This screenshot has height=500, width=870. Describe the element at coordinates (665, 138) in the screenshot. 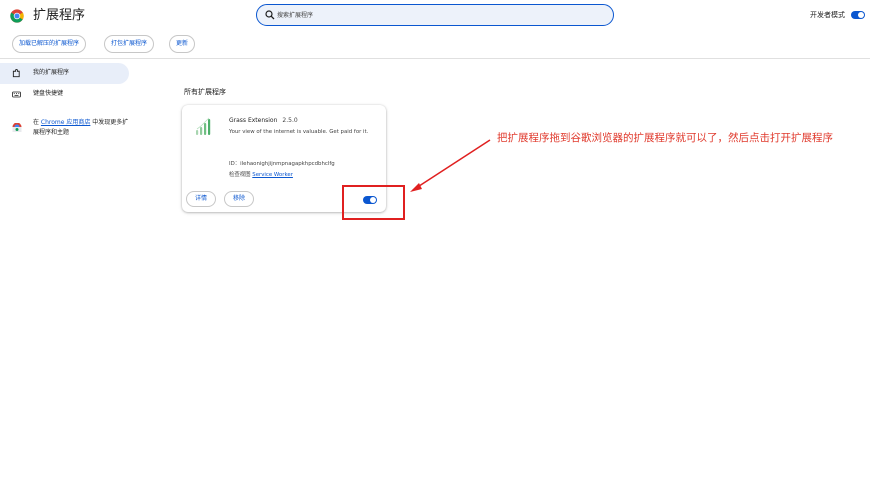

I see `annotation-text: 把扩展程序拖到谷歌浏览器的扩展程序就可以了，然后点击打开扩展程序` at that location.